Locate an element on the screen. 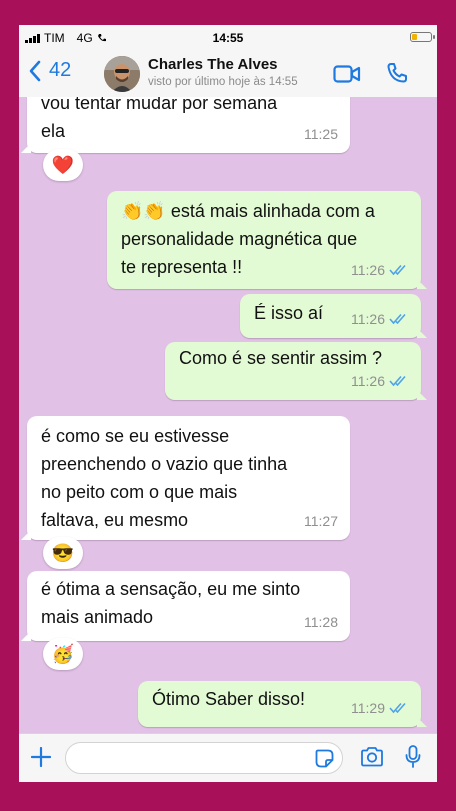 This screenshot has height=811, width=456. reaction-badge: 😎 is located at coordinates (63, 553).